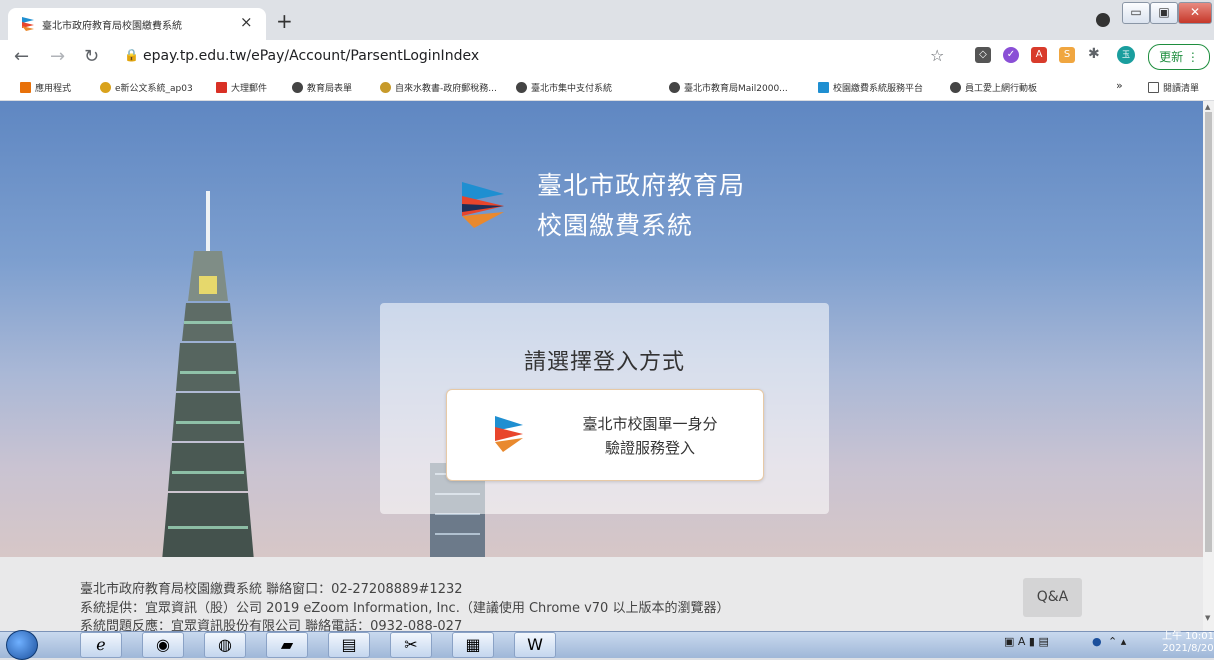  What do you see at coordinates (1067, 55) in the screenshot?
I see `smart-extension-icon: S` at bounding box center [1067, 55].